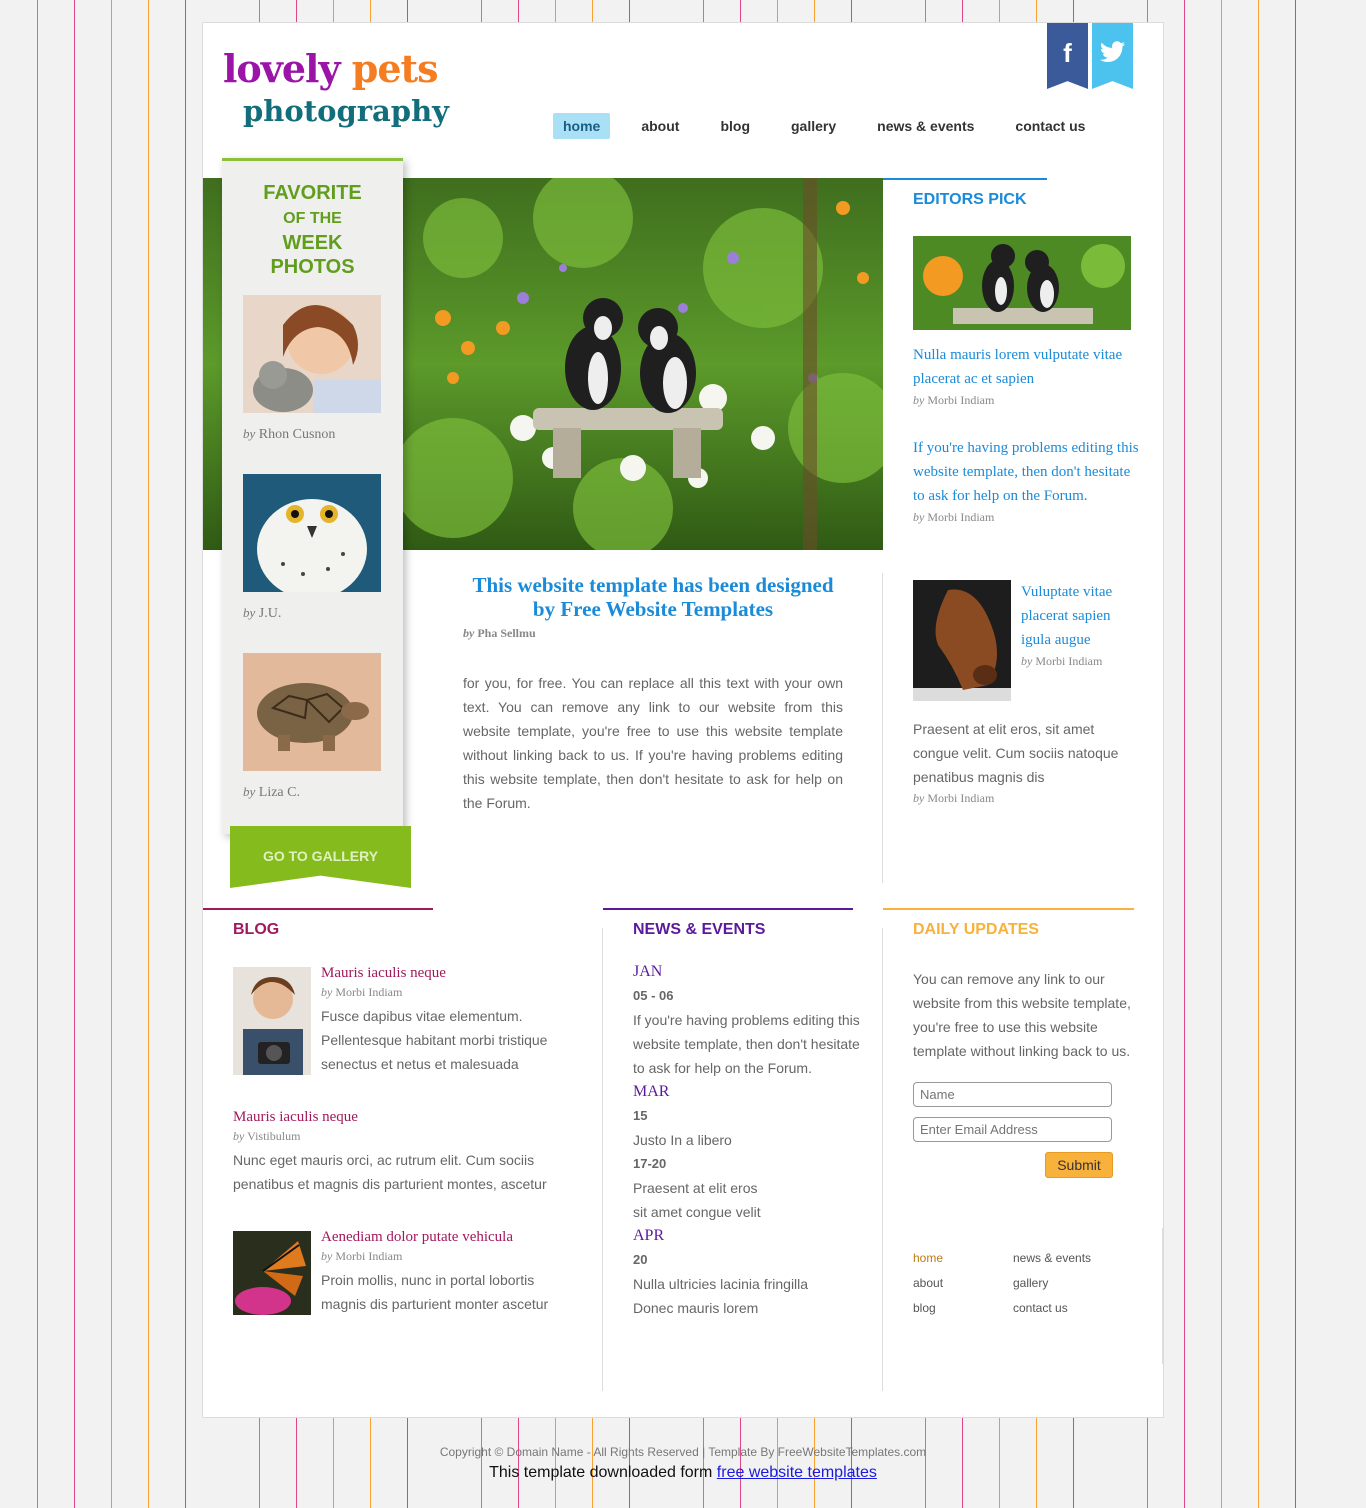 This screenshot has width=1366, height=1508. I want to click on footer-link-home: home, so click(928, 1258).